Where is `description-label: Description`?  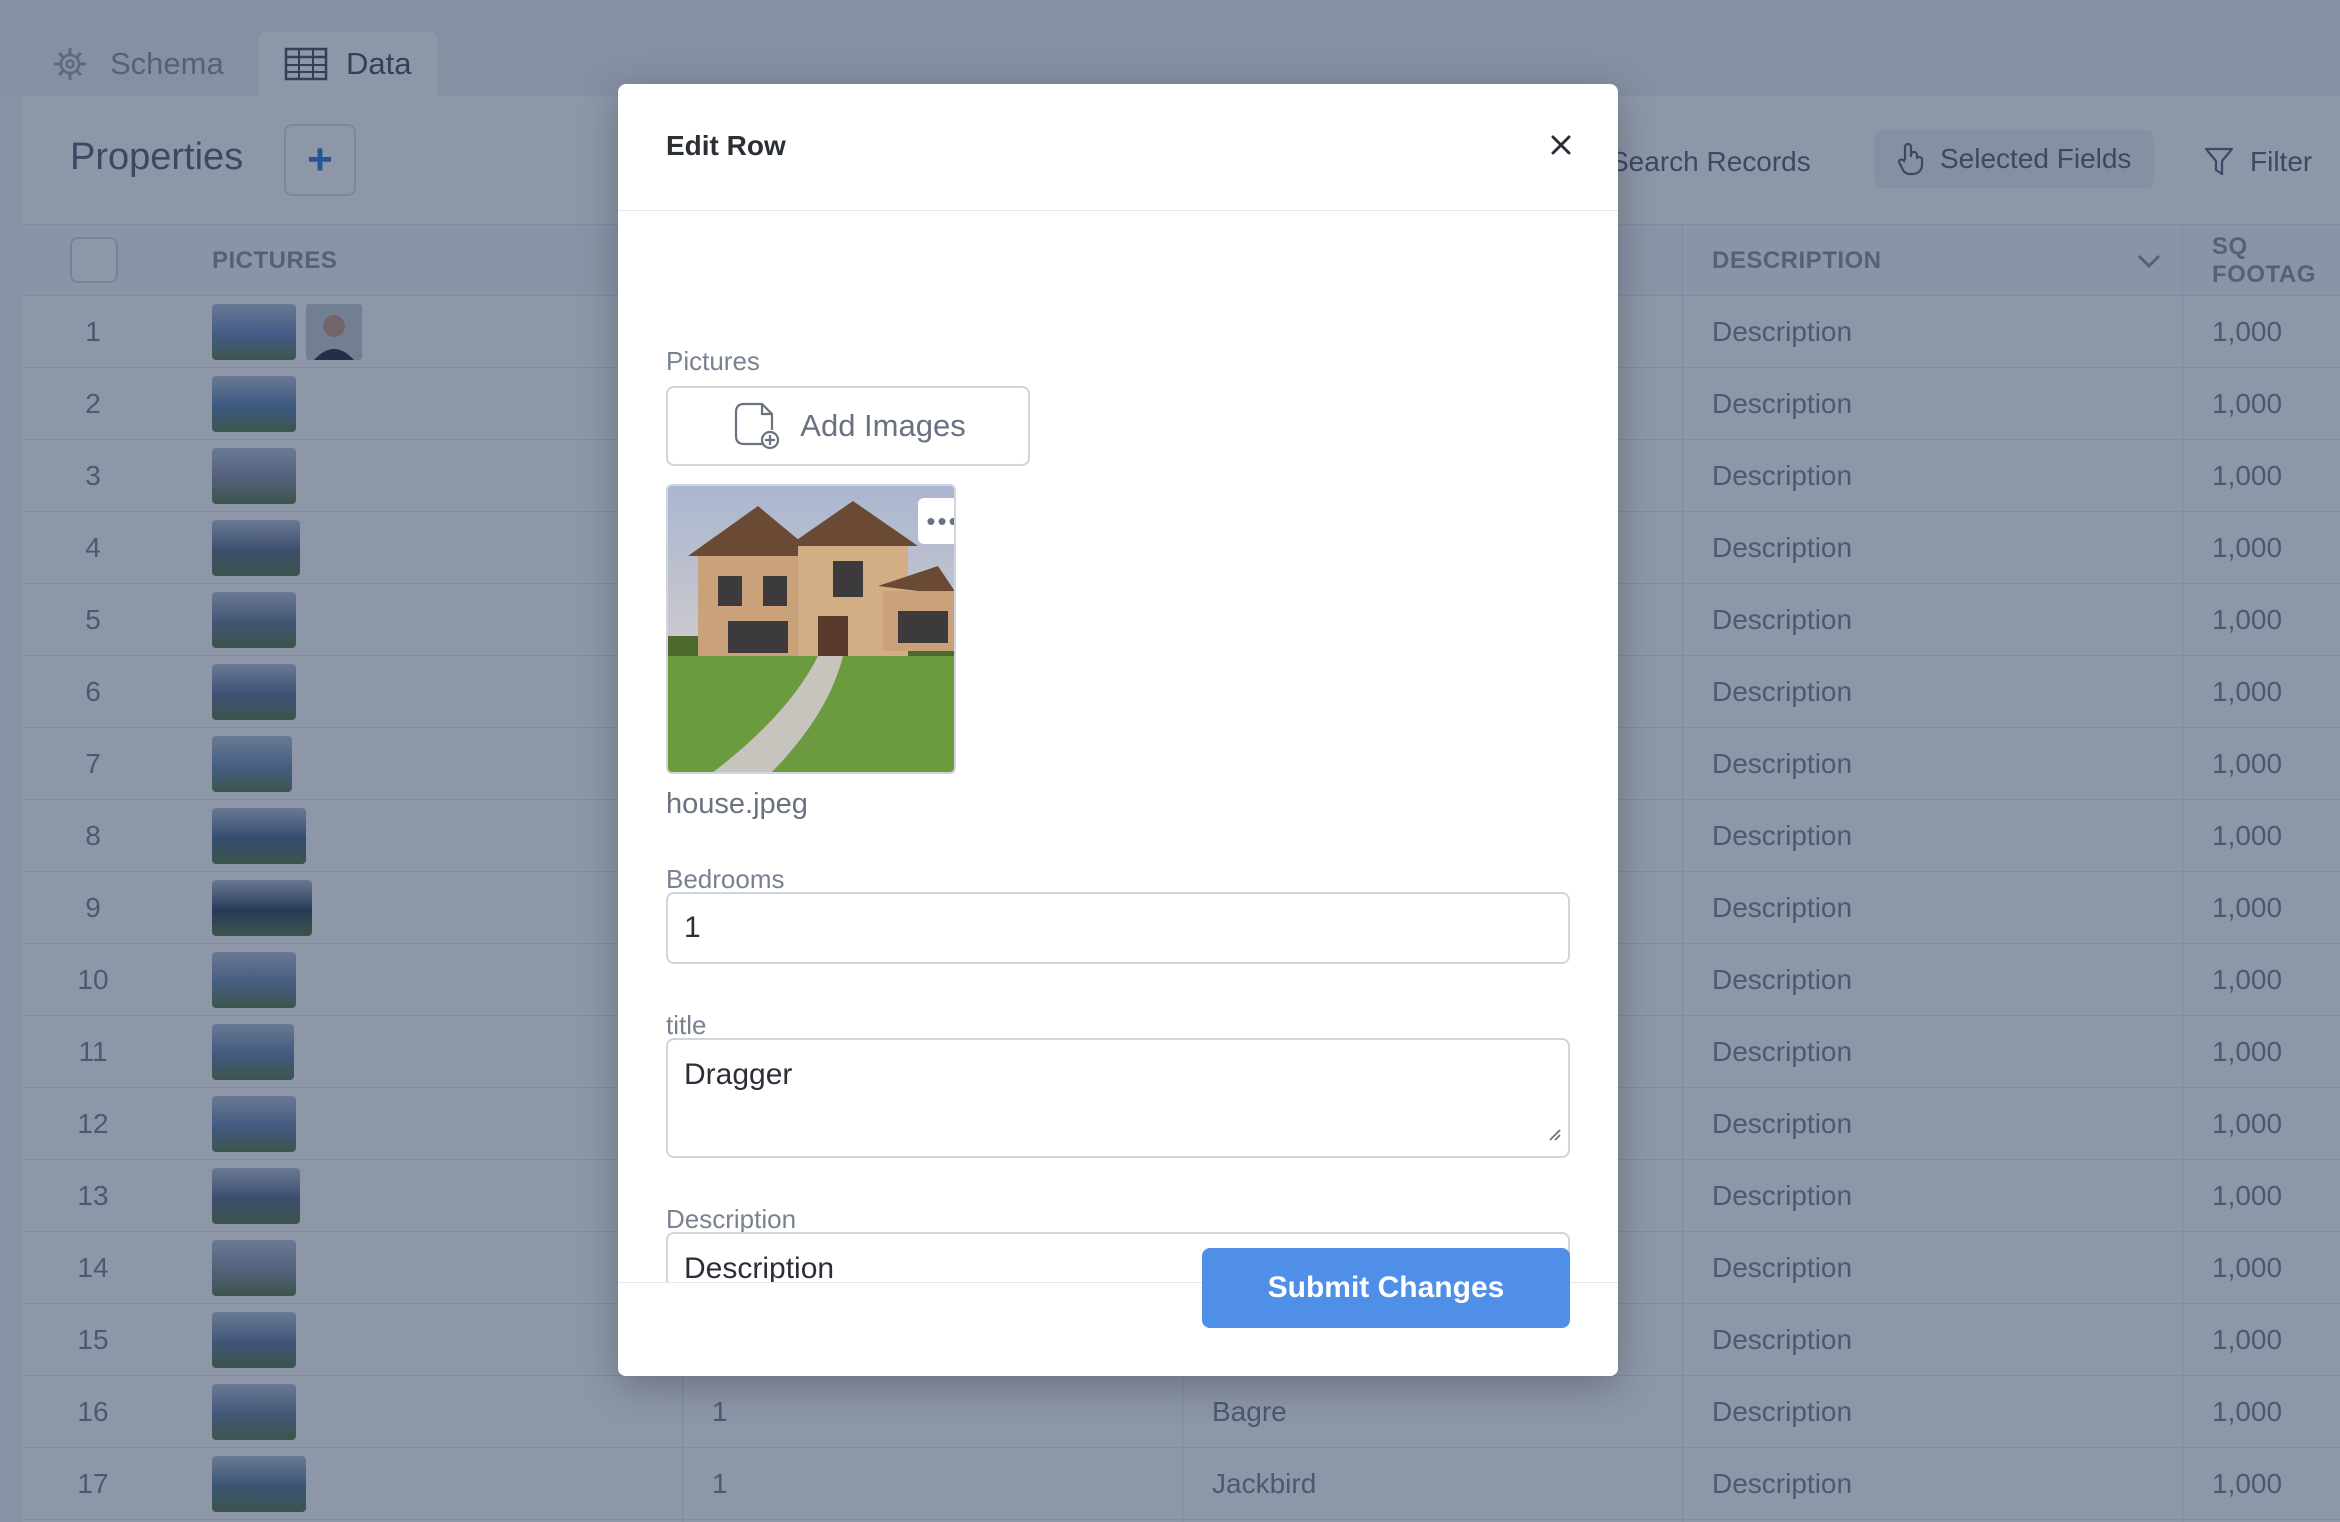
description-label: Description is located at coordinates (731, 1219).